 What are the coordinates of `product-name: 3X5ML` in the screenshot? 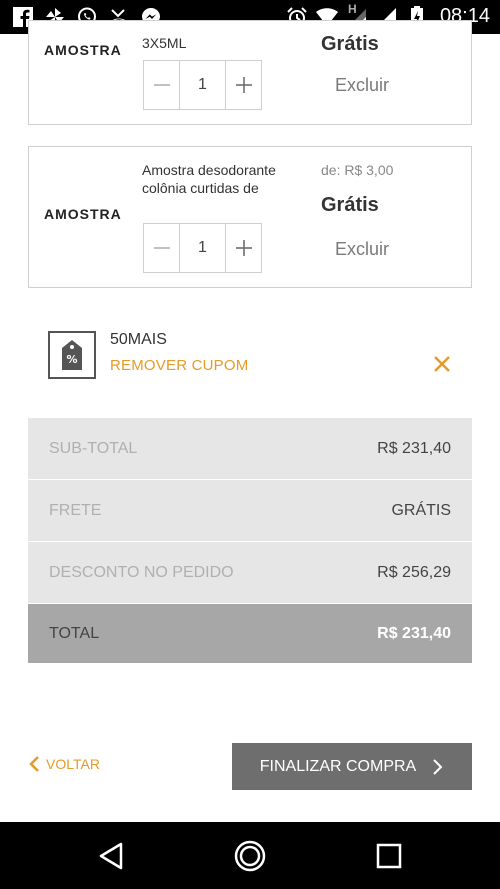 It's located at (164, 43).